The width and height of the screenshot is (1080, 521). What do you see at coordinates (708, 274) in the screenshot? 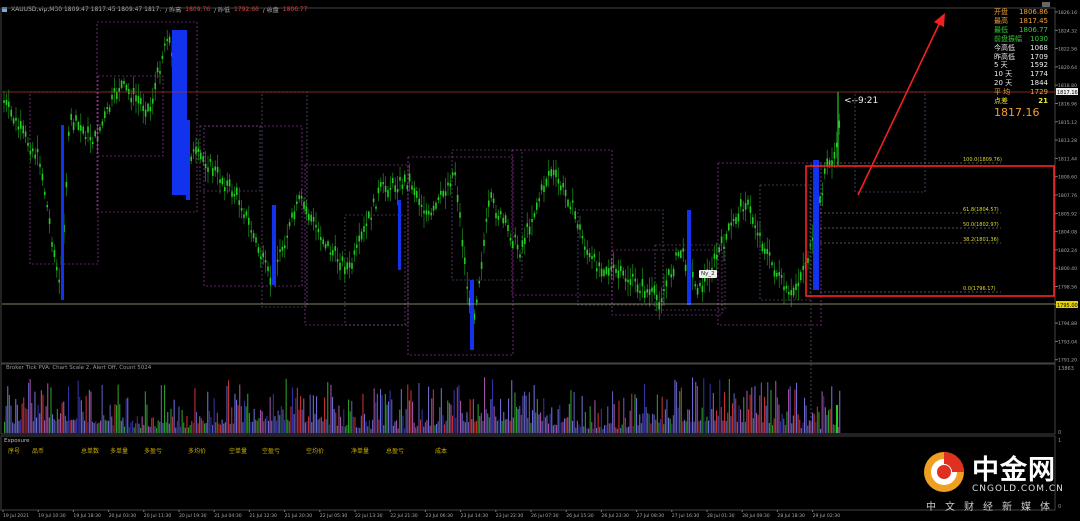
I see `chart-note-label: Ny_2` at bounding box center [708, 274].